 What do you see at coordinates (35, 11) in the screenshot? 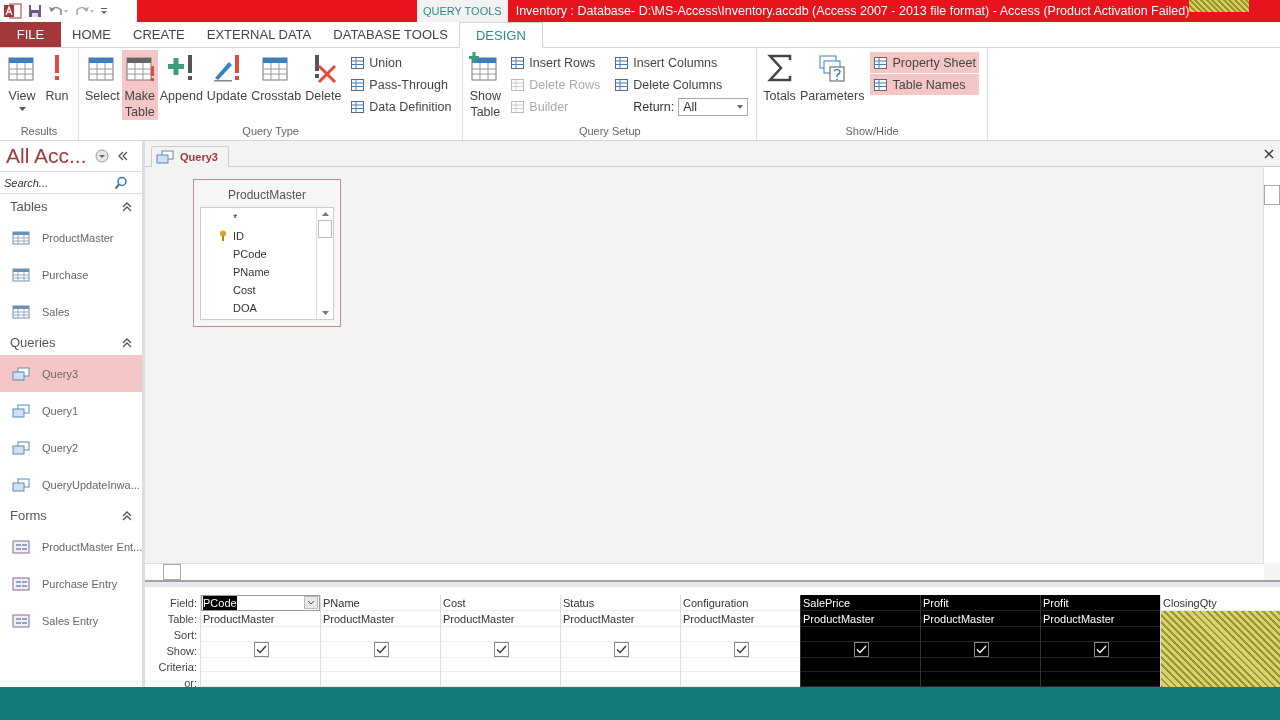
I see `save-icon` at bounding box center [35, 11].